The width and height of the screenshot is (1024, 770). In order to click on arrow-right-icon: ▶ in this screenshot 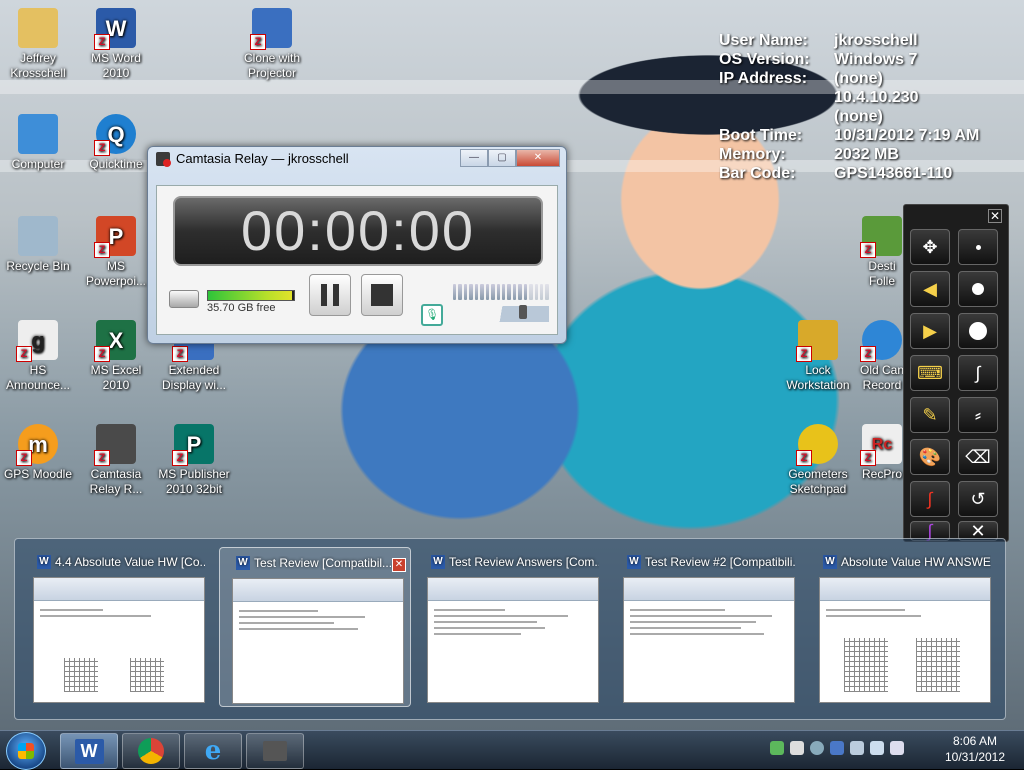, I will do `click(930, 331)`.